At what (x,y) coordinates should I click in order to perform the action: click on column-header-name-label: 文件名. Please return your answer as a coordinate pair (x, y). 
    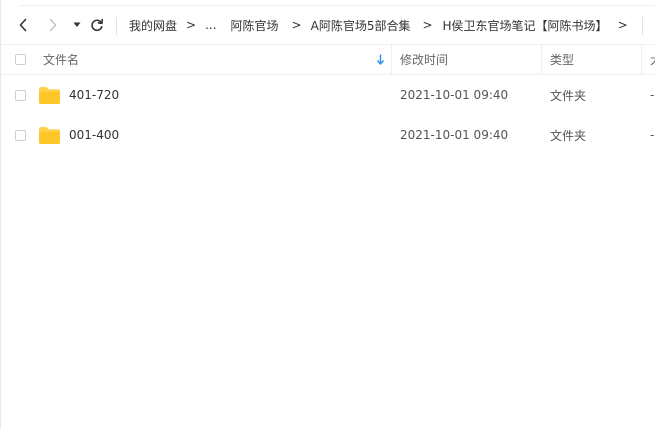
    Looking at the image, I should click on (61, 60).